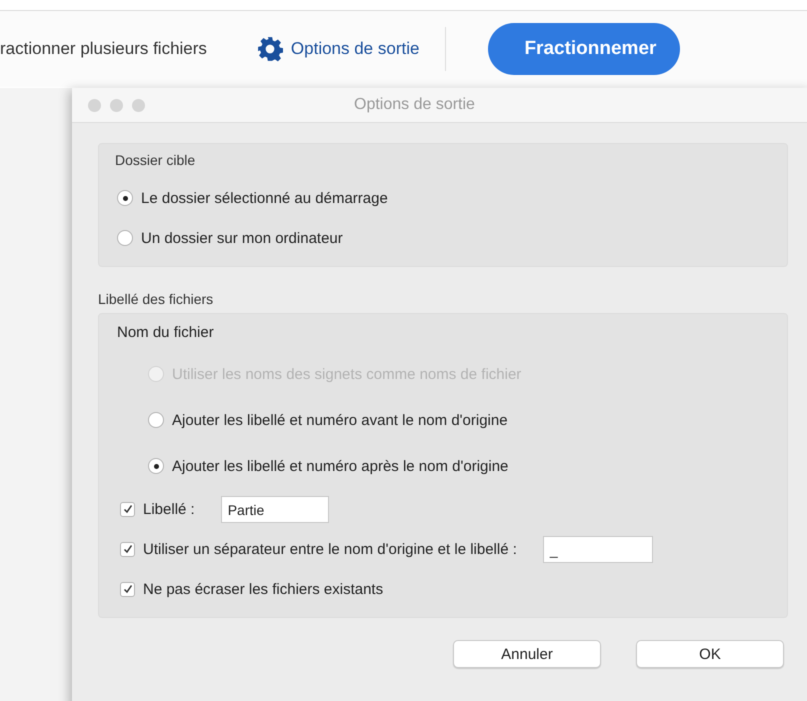 Image resolution: width=807 pixels, height=701 pixels. Describe the element at coordinates (330, 549) in the screenshot. I see `checkbox-label: Utiliser un séparateur entre le nom d'origine et le libellé :` at that location.